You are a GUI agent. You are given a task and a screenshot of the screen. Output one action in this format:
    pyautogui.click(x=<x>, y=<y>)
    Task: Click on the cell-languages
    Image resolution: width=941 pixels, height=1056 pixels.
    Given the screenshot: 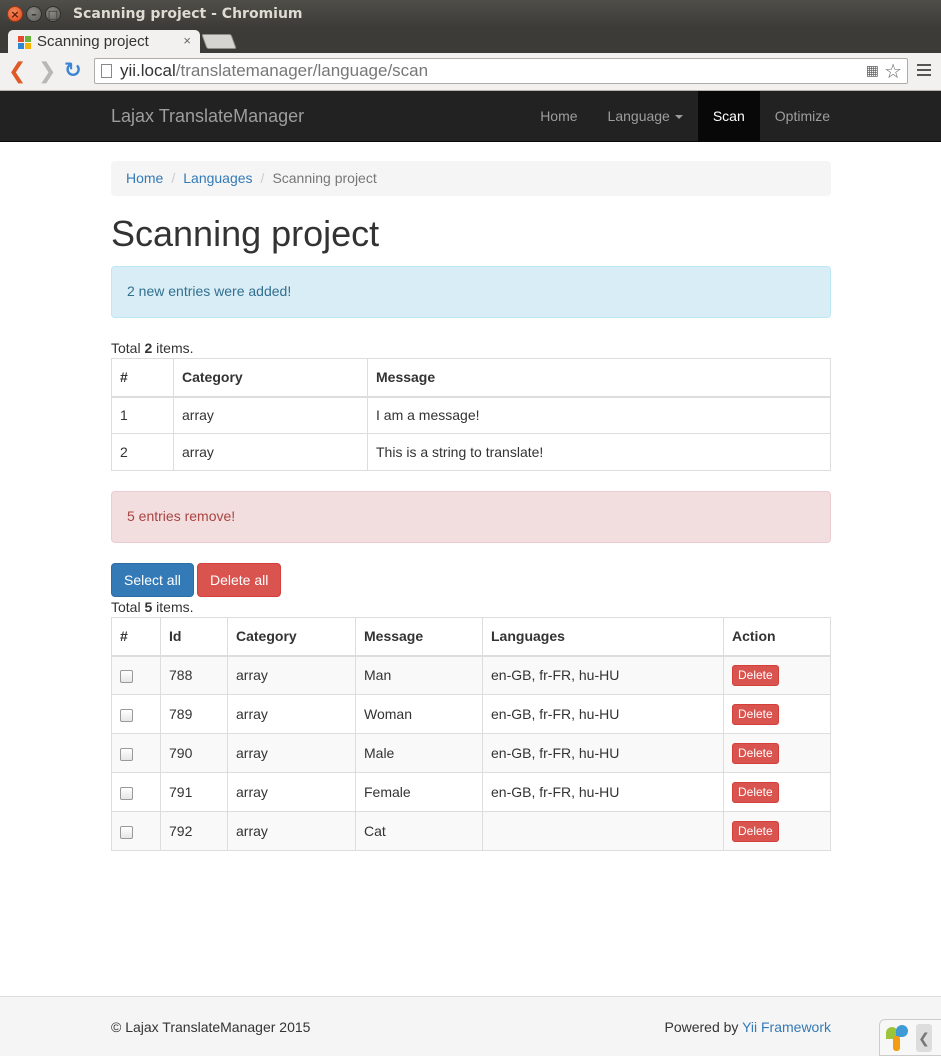 What is the action you would take?
    pyautogui.click(x=603, y=831)
    